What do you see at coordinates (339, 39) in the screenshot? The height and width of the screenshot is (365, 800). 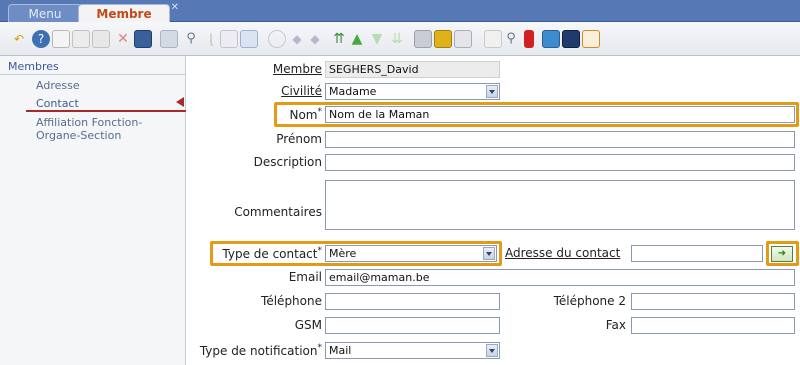 I see `first-icon: ⇈` at bounding box center [339, 39].